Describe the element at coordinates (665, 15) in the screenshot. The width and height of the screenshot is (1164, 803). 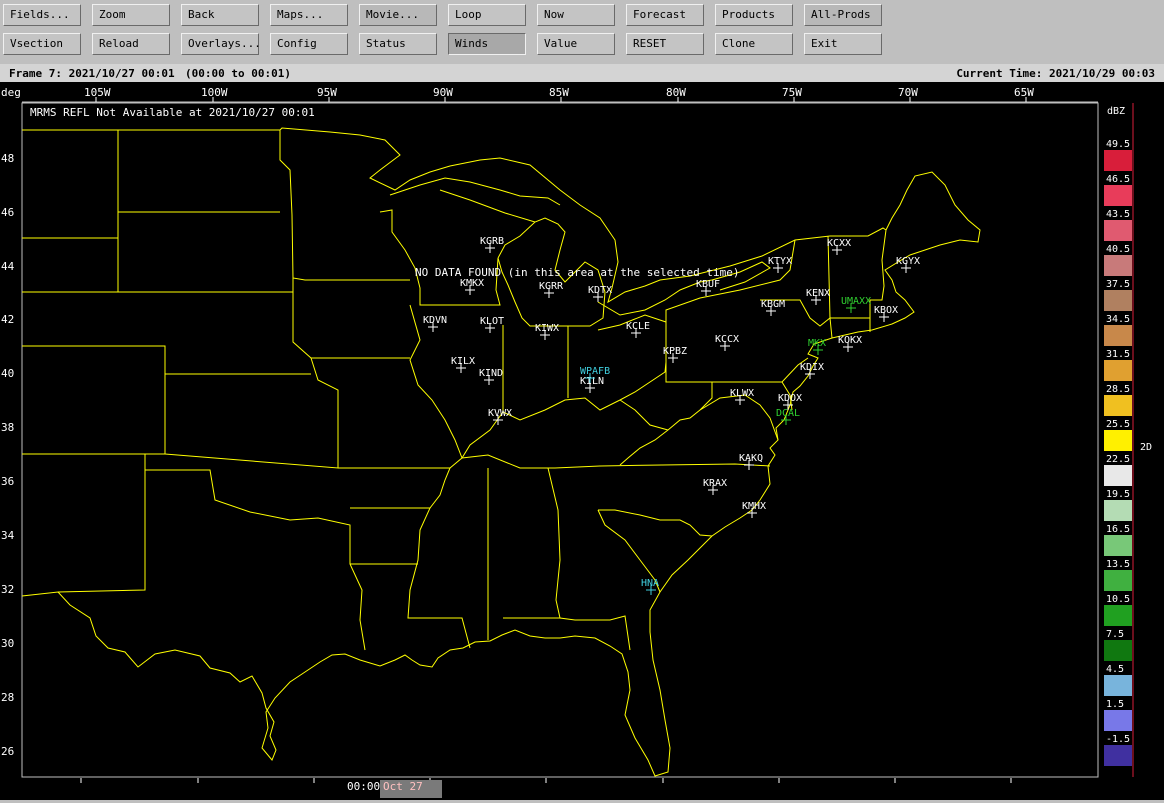
I see `button-forecast: Forecast` at that location.